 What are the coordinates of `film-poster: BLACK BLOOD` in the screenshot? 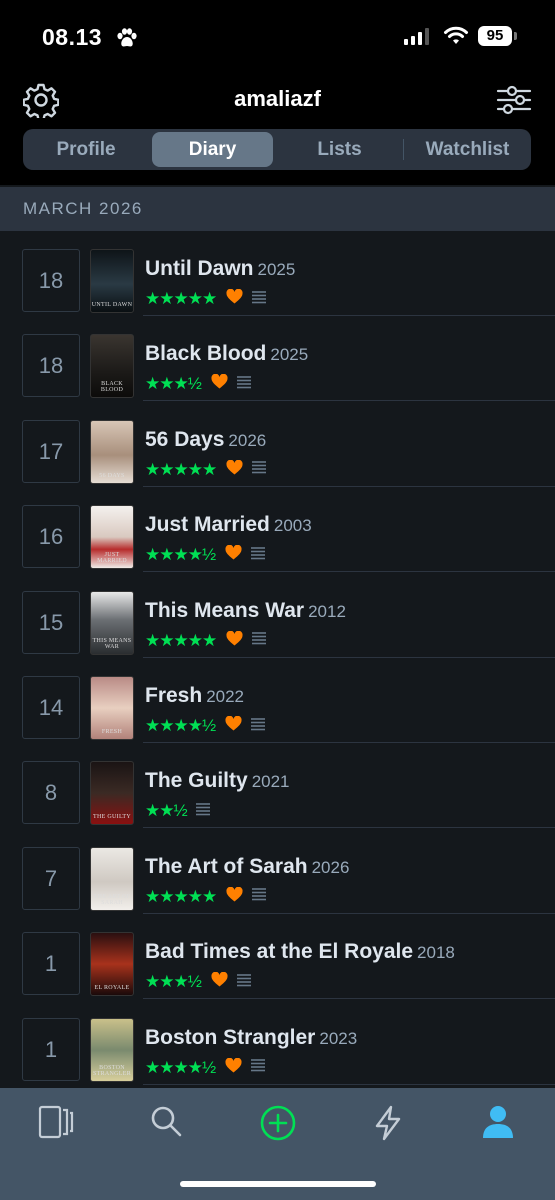 It's located at (112, 366).